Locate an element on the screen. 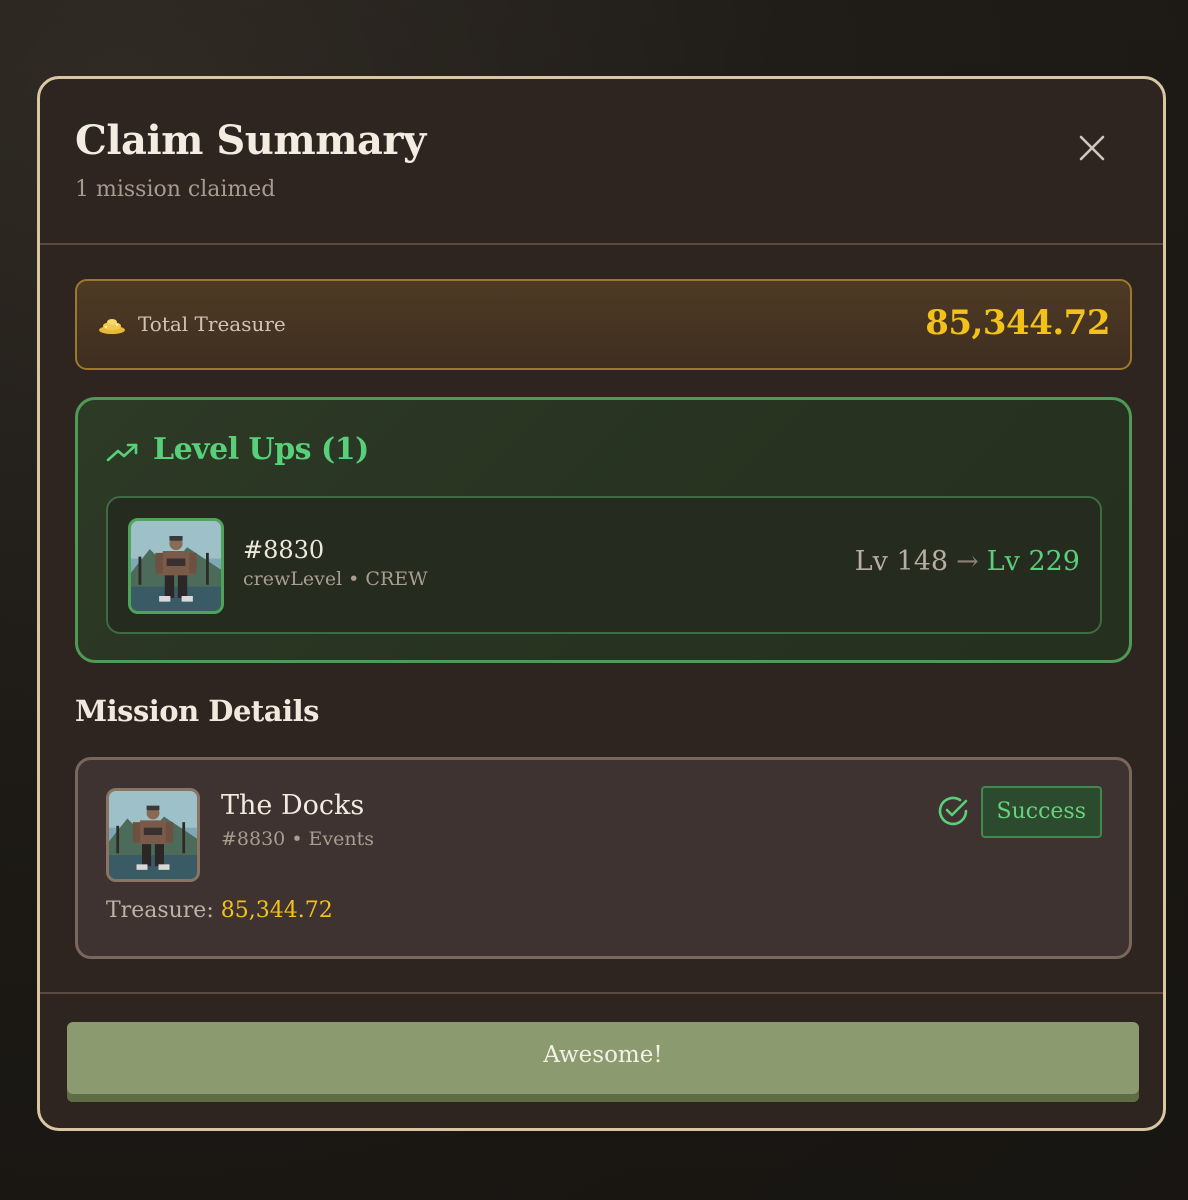  status-badge: Success is located at coordinates (1041, 812).